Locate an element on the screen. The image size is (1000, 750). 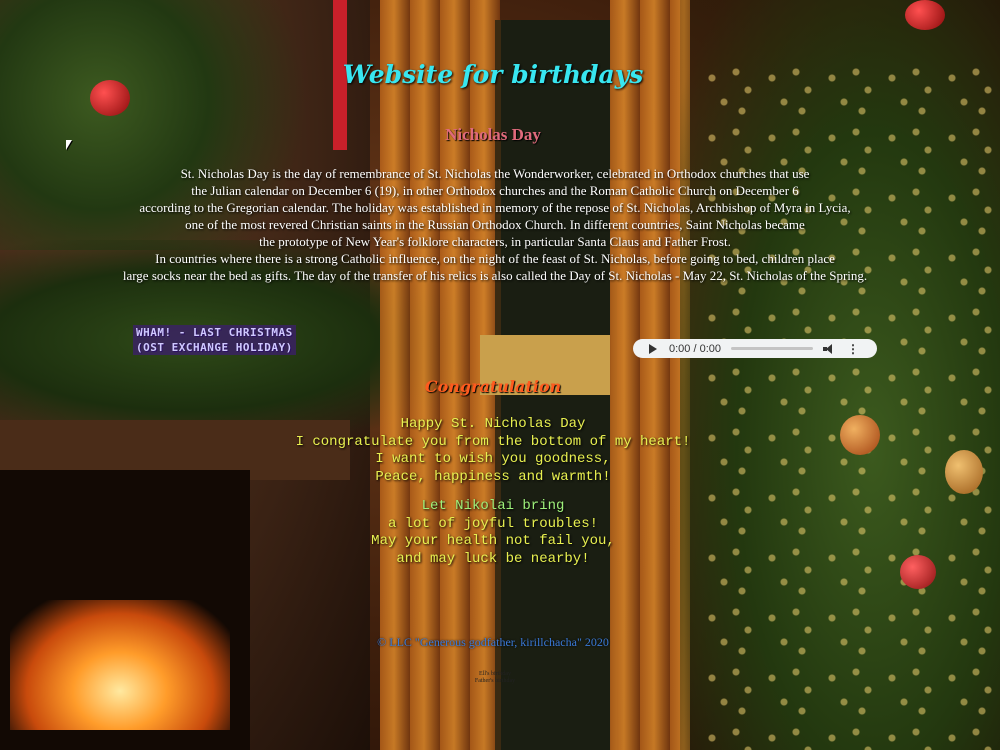
site-title: Website for birthdays is located at coordinates (493, 74).